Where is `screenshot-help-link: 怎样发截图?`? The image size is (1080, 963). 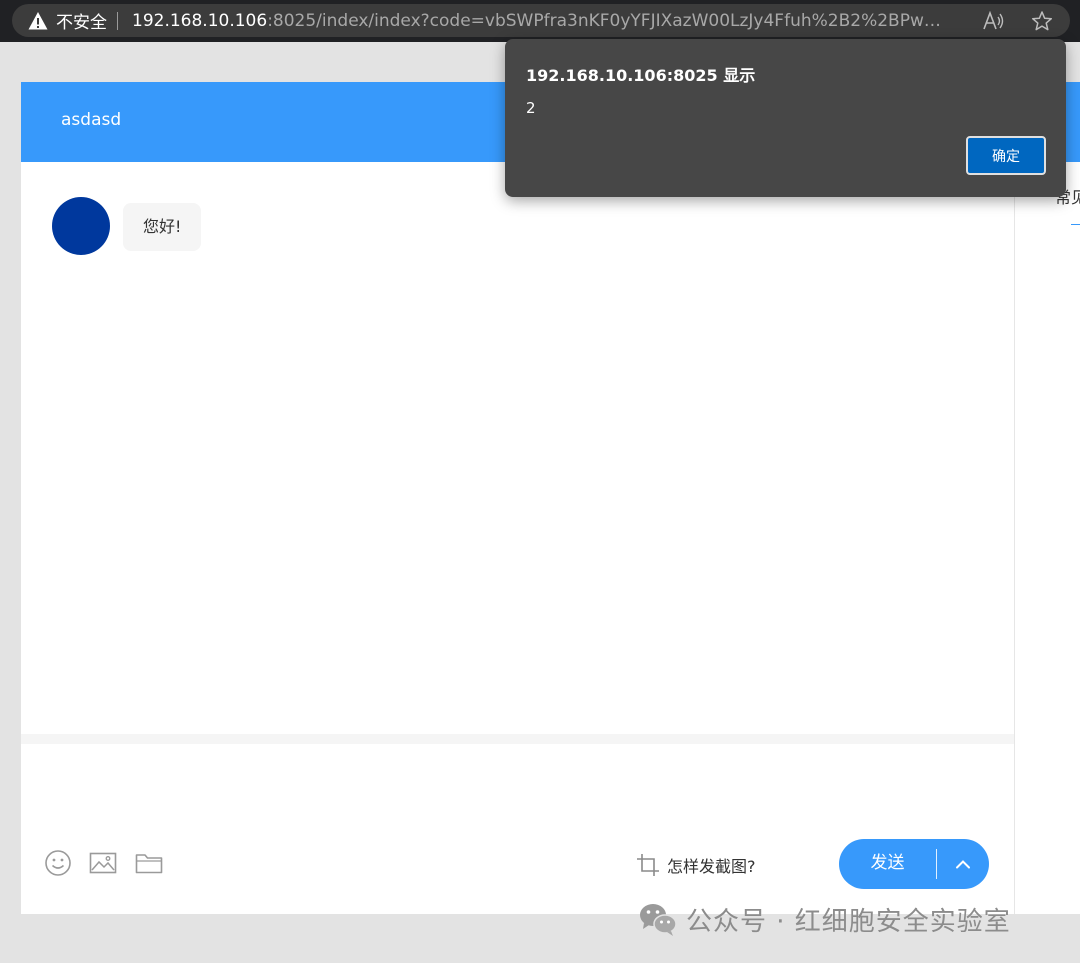 screenshot-help-link: 怎样发截图? is located at coordinates (695, 865).